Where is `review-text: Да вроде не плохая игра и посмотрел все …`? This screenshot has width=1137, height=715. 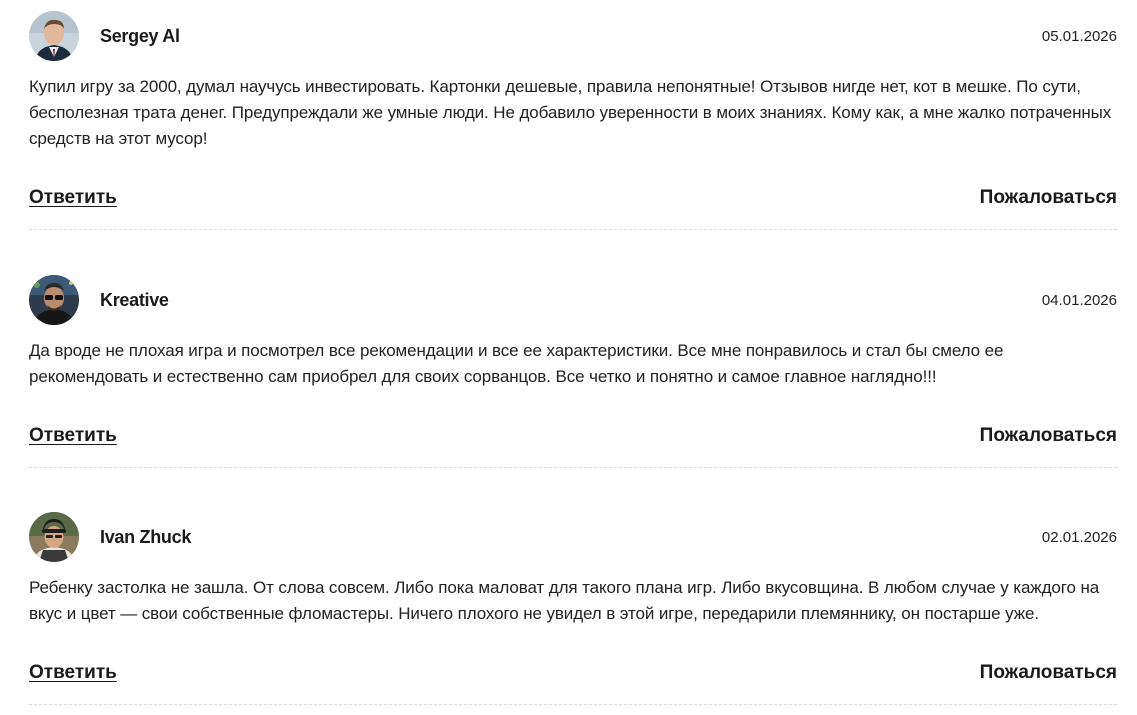
review-text: Да вроде не плохая игра и посмотрел все … is located at coordinates (516, 363).